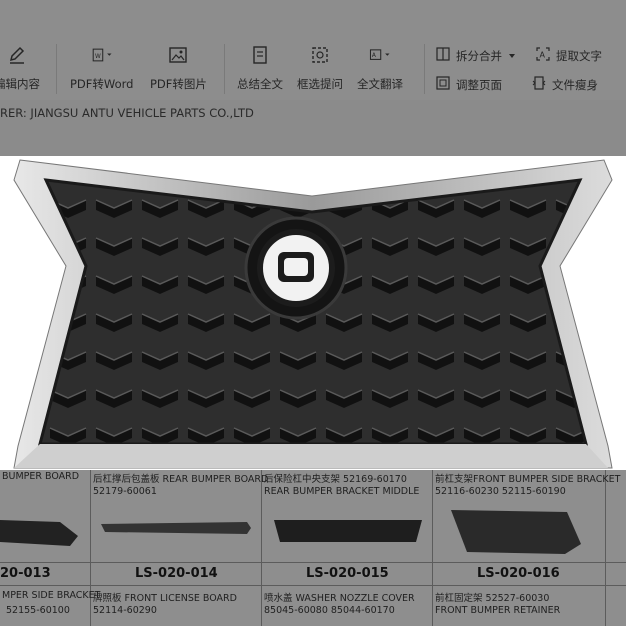 This screenshot has width=626, height=626. I want to click on pdf-to-word-button: W PDF转Word, so click(101, 68).